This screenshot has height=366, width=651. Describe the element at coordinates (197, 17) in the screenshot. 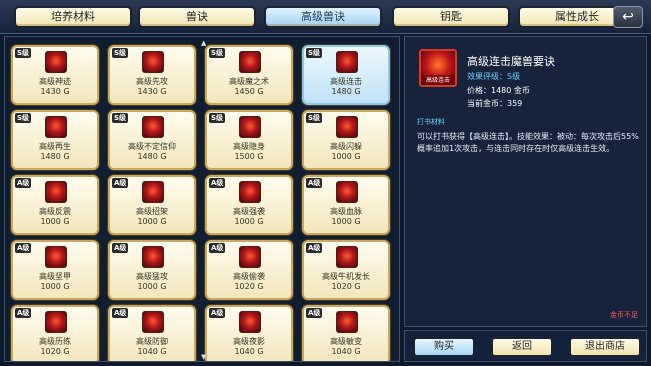

I see `tab-beast-skills: 兽诀` at that location.